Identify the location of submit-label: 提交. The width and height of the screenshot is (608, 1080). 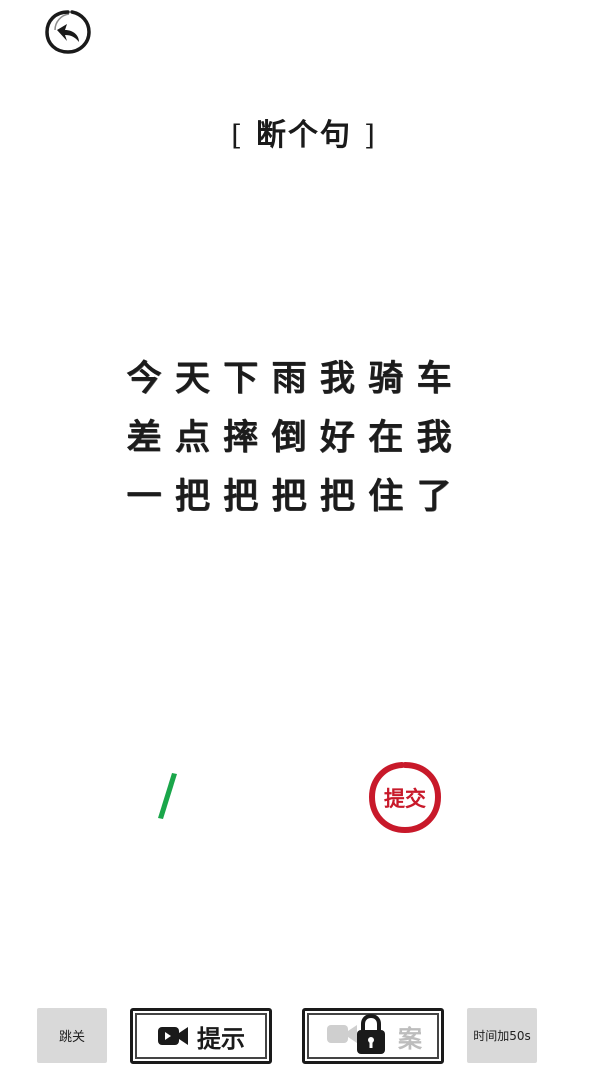
(405, 798).